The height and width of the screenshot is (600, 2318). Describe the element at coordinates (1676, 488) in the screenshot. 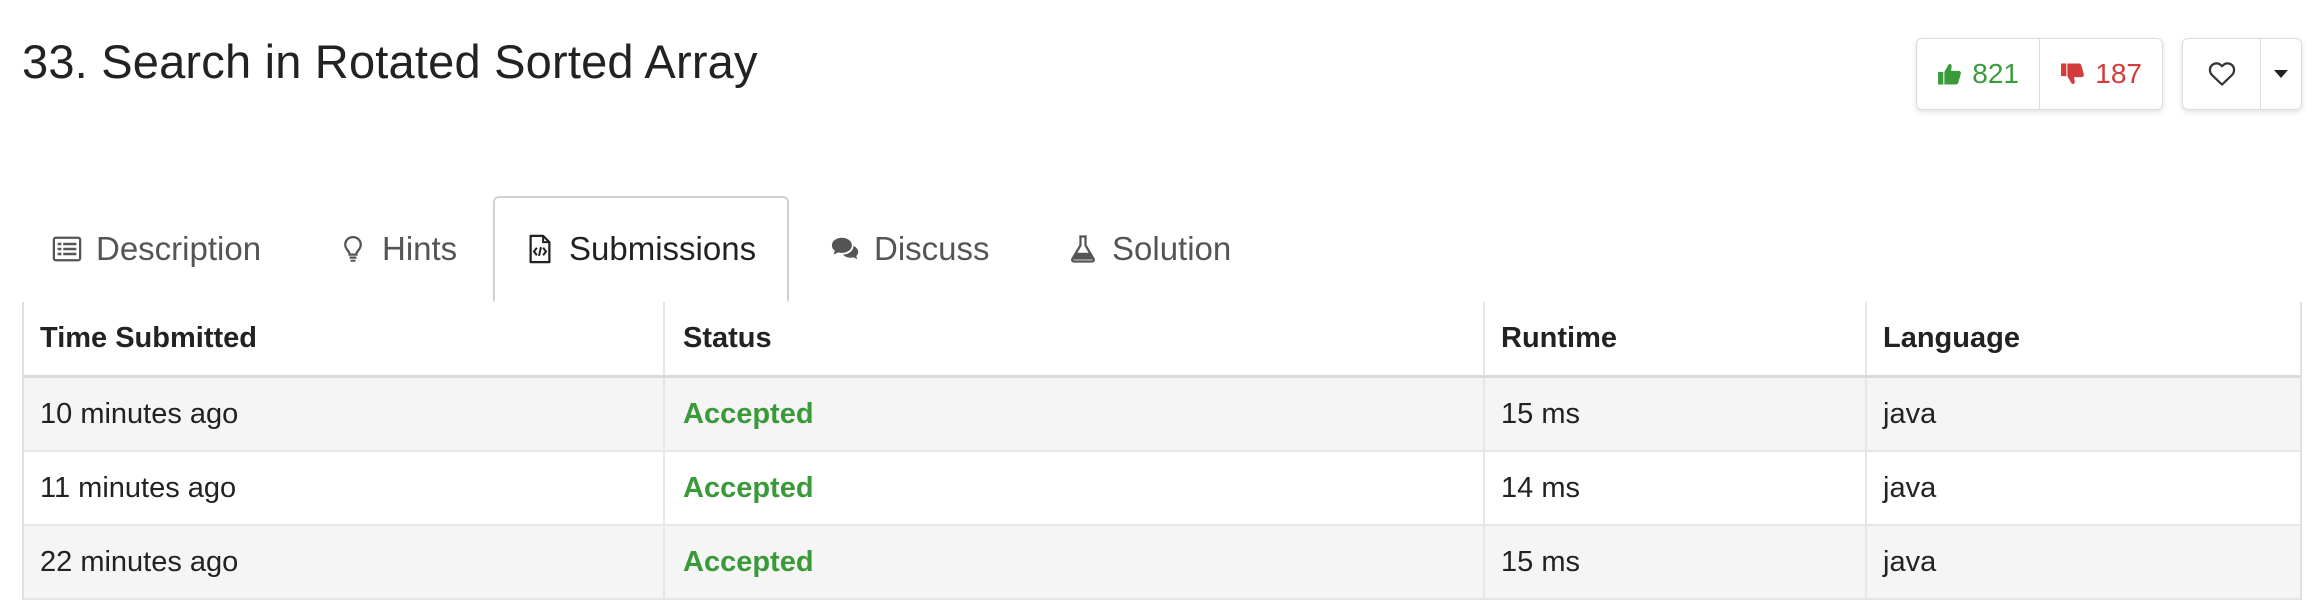

I see `submission-runtime: 14 ms` at that location.